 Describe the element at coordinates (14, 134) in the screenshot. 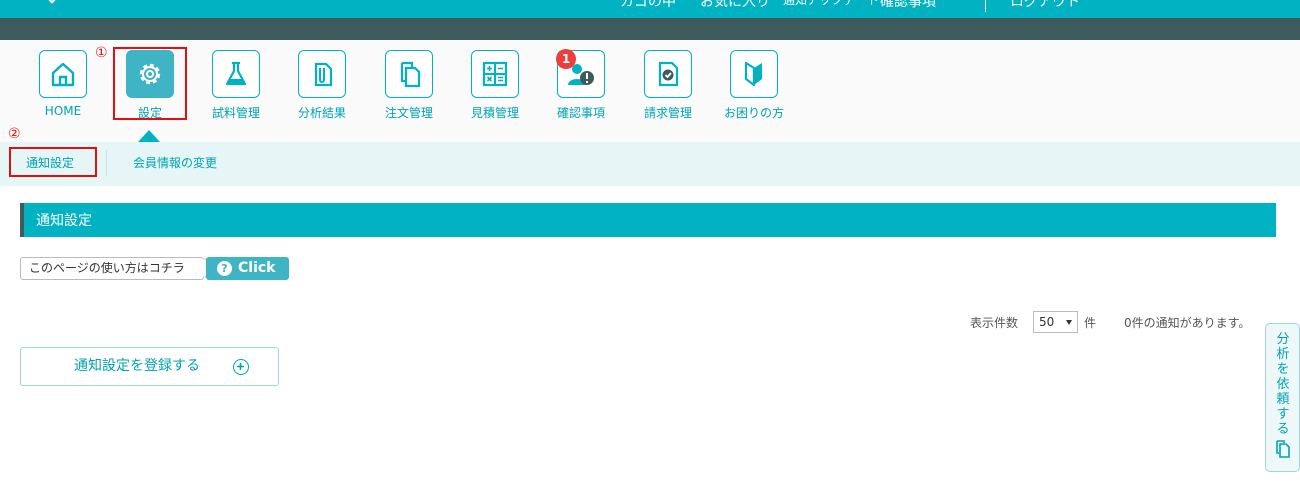

I see `annotation-marker-2: ②` at that location.